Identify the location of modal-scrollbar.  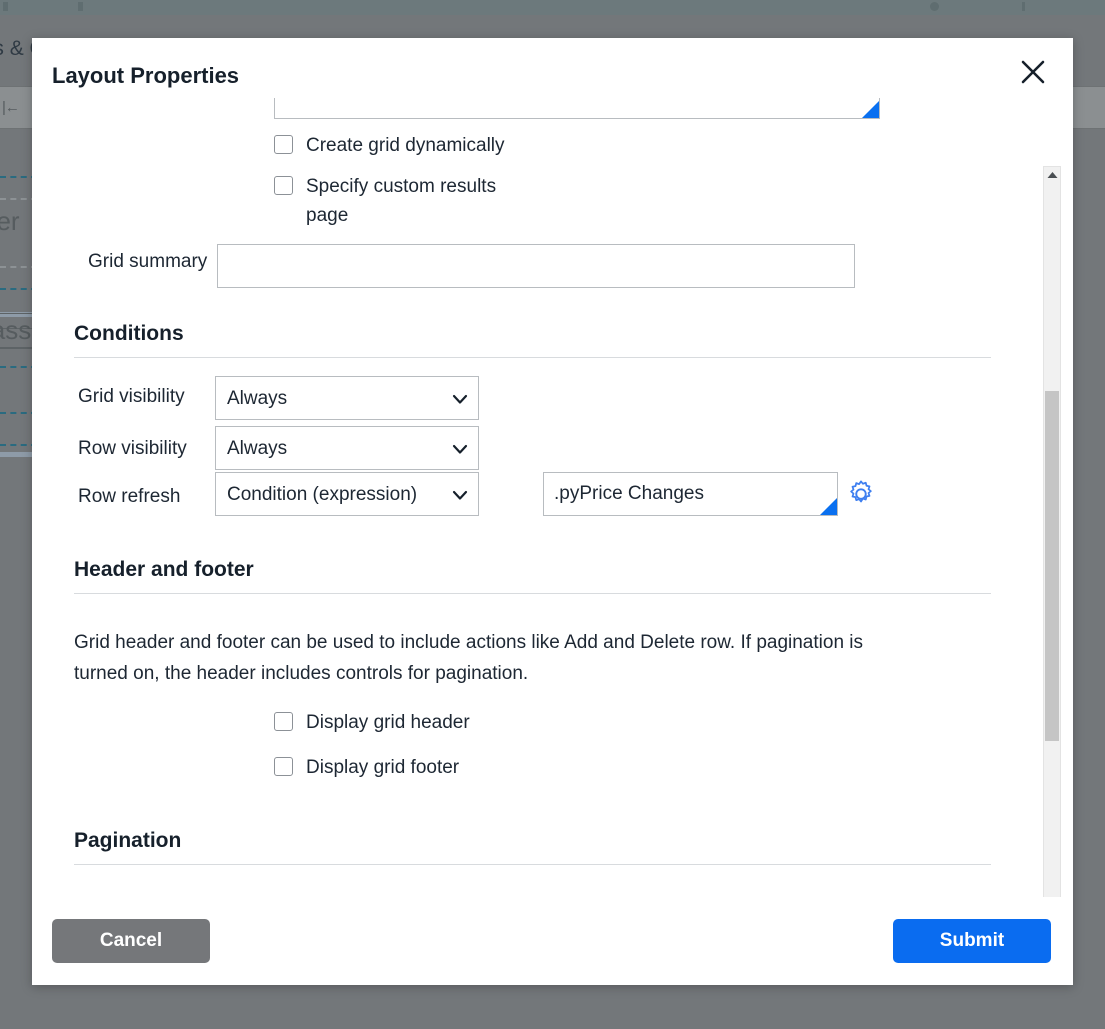
(1052, 531).